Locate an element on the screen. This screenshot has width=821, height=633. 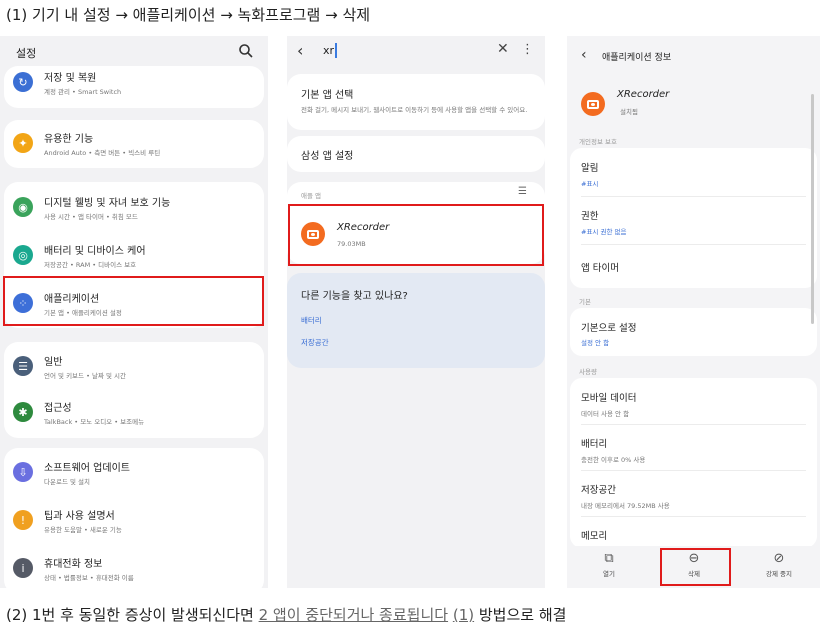
update-icon: ⇩ is located at coordinates (23, 472).